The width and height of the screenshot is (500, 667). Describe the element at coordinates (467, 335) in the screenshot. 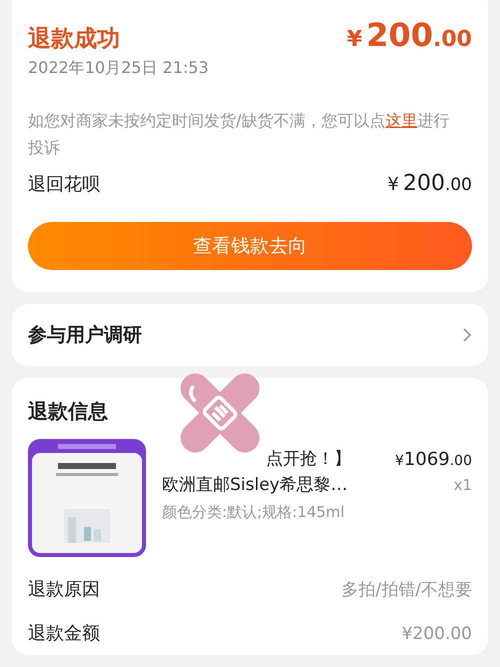

I see `chevron-right-icon` at that location.